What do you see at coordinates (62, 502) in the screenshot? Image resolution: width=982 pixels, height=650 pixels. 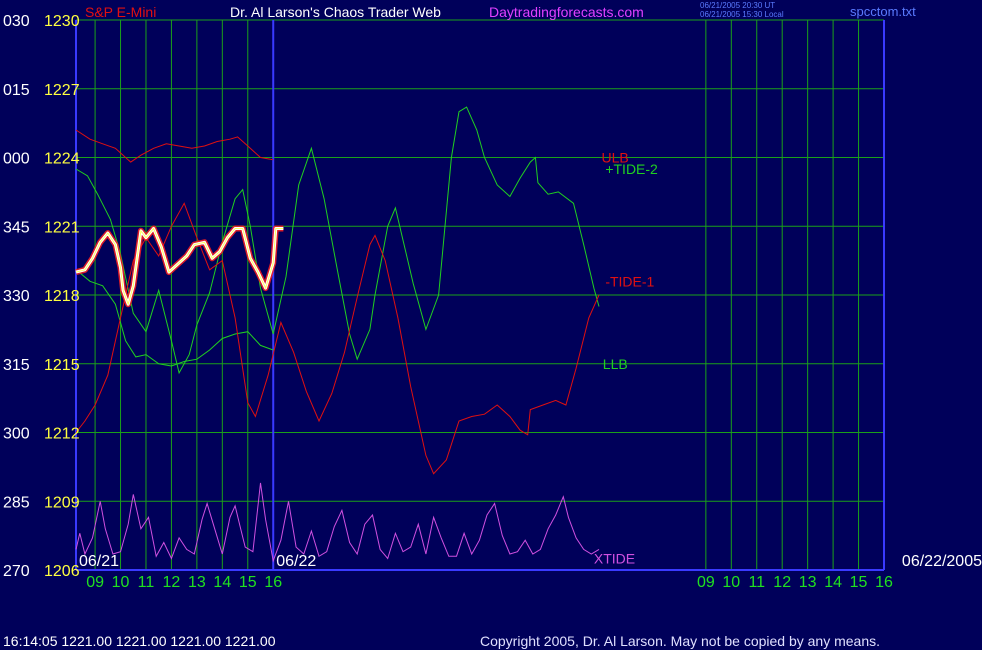 I see `y-tick-price: 1209` at bounding box center [62, 502].